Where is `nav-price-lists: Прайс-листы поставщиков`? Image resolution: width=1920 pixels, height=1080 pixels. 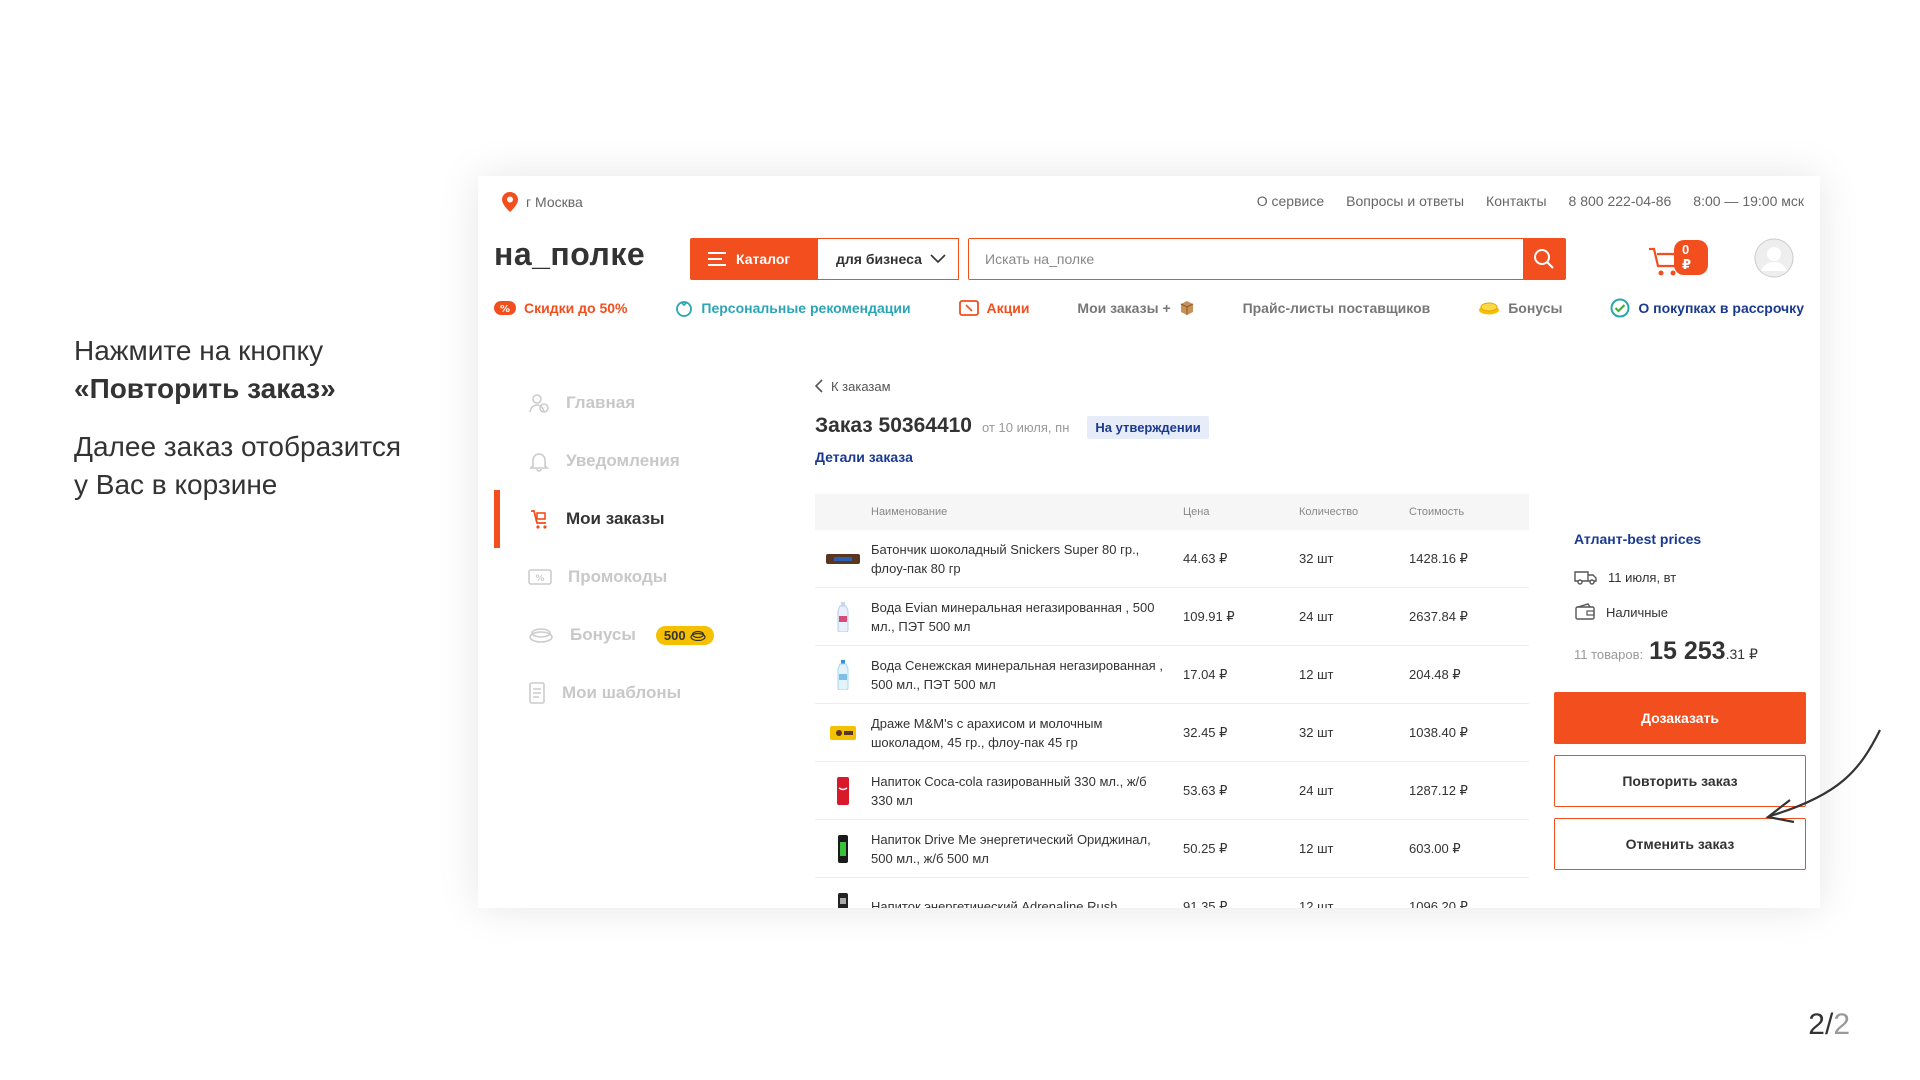 nav-price-lists: Прайс-листы поставщиков is located at coordinates (1337, 308).